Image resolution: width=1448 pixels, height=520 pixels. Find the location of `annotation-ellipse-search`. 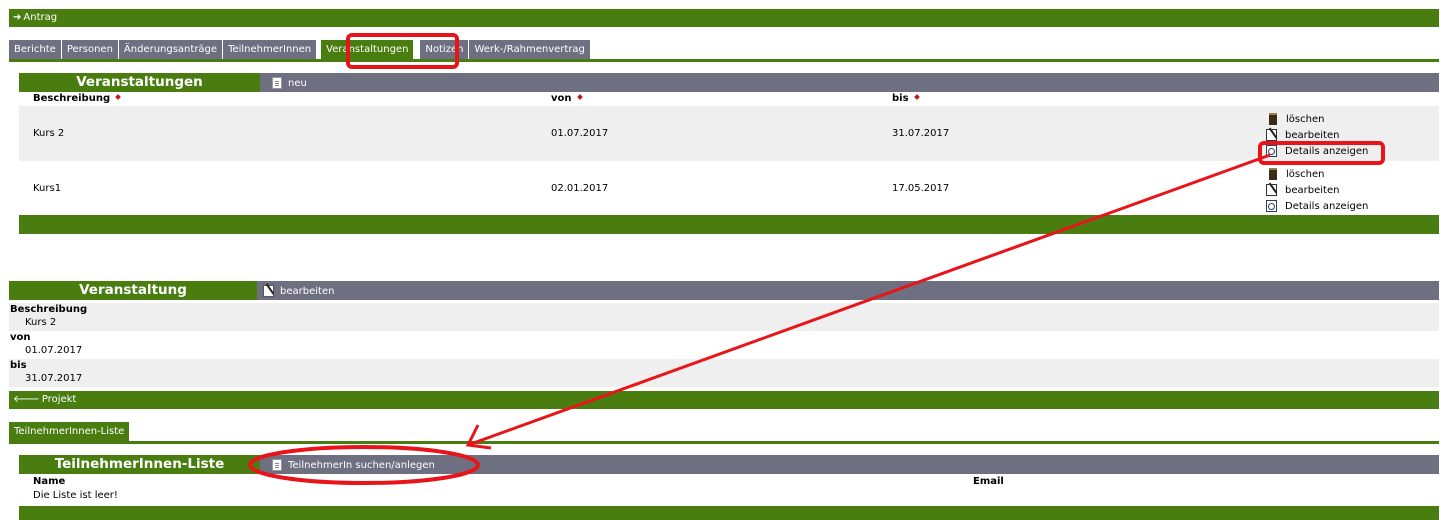

annotation-ellipse-search is located at coordinates (364, 465).